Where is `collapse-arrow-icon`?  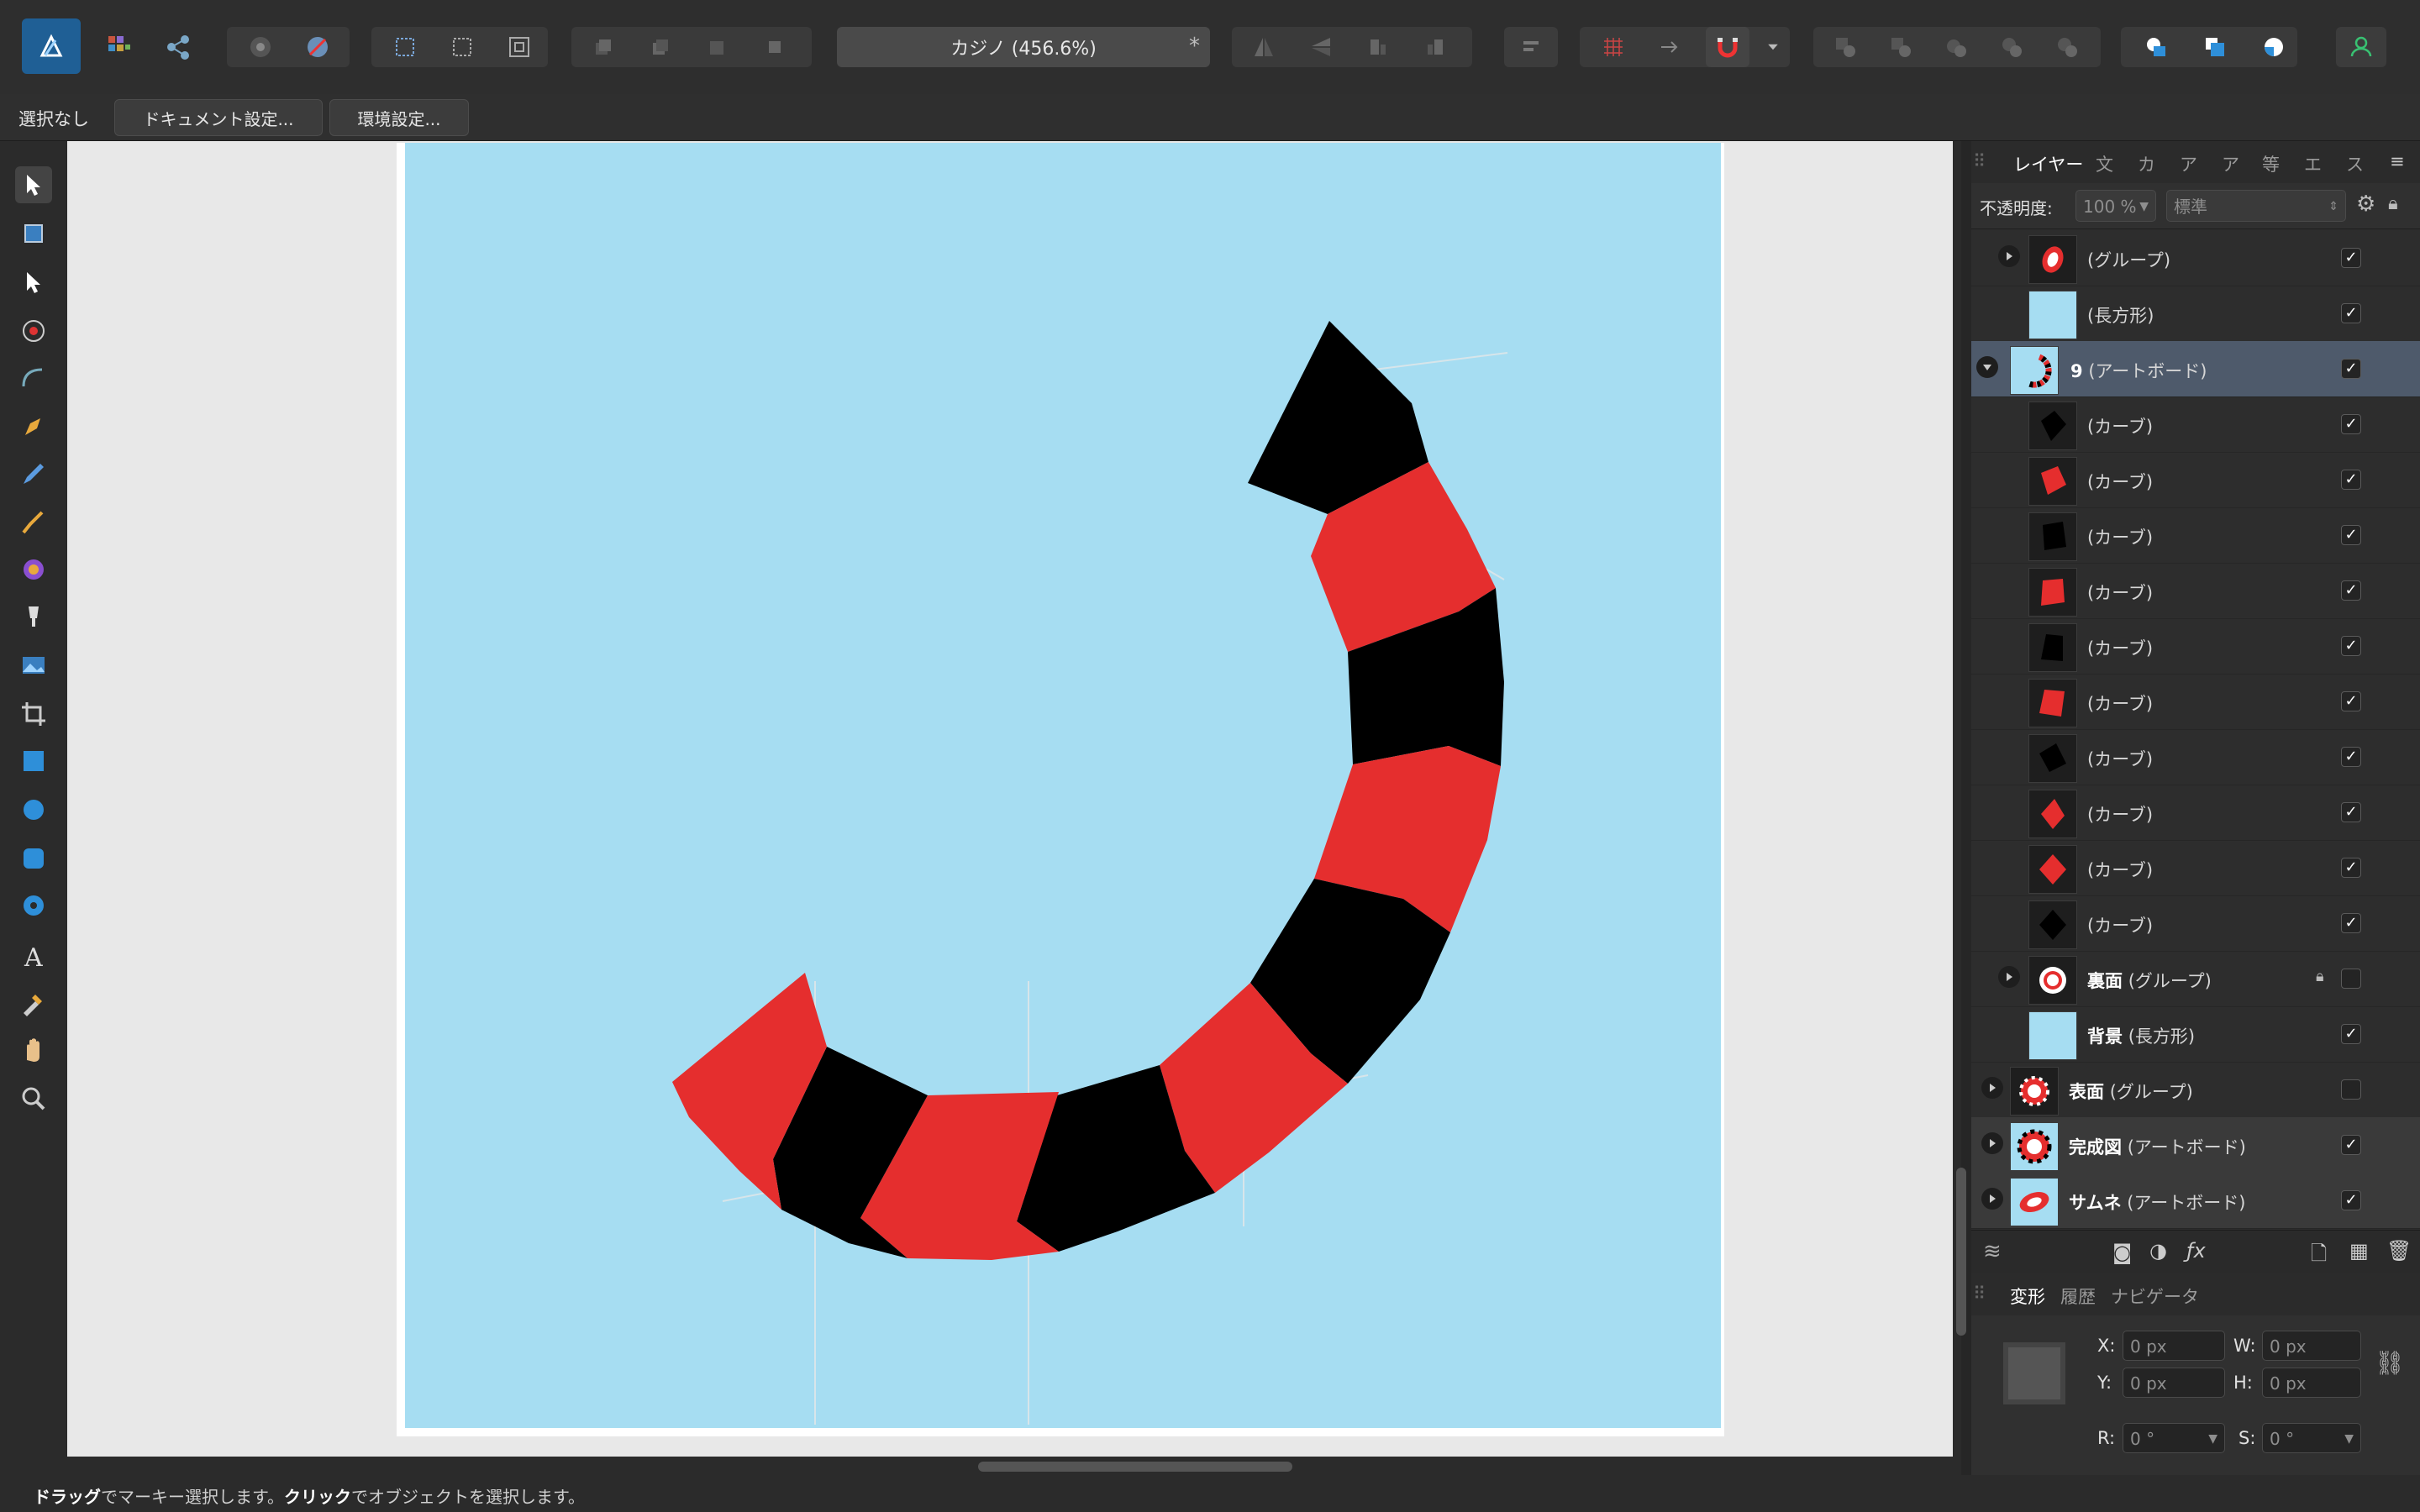
collapse-arrow-icon is located at coordinates (1987, 367).